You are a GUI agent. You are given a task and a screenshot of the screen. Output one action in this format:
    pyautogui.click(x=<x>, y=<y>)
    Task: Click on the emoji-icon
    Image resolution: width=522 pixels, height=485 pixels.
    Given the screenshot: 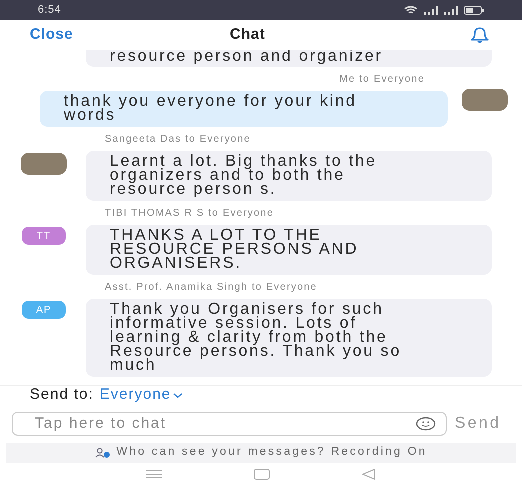 What is the action you would take?
    pyautogui.click(x=426, y=424)
    